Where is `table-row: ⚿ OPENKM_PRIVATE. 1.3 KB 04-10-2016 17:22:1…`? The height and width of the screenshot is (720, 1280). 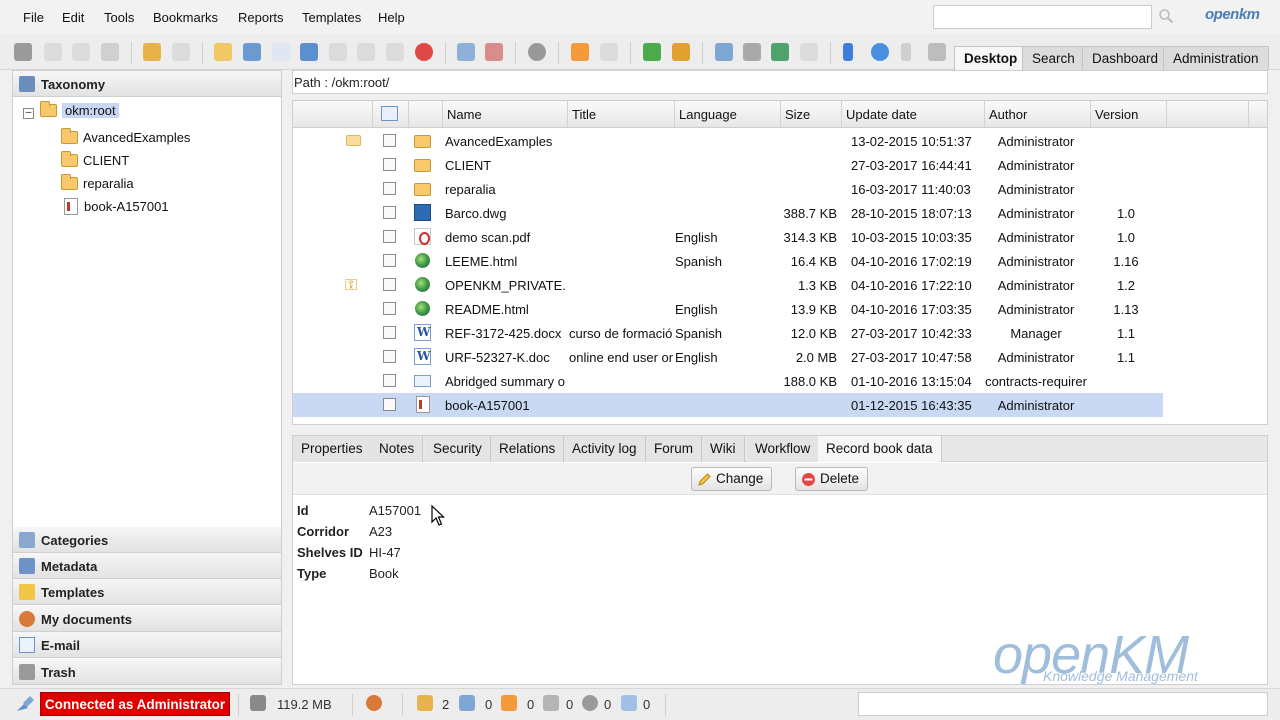
table-row: ⚿ OPENKM_PRIVATE. 1.3 KB 04-10-2016 17:22:1… is located at coordinates (728, 285).